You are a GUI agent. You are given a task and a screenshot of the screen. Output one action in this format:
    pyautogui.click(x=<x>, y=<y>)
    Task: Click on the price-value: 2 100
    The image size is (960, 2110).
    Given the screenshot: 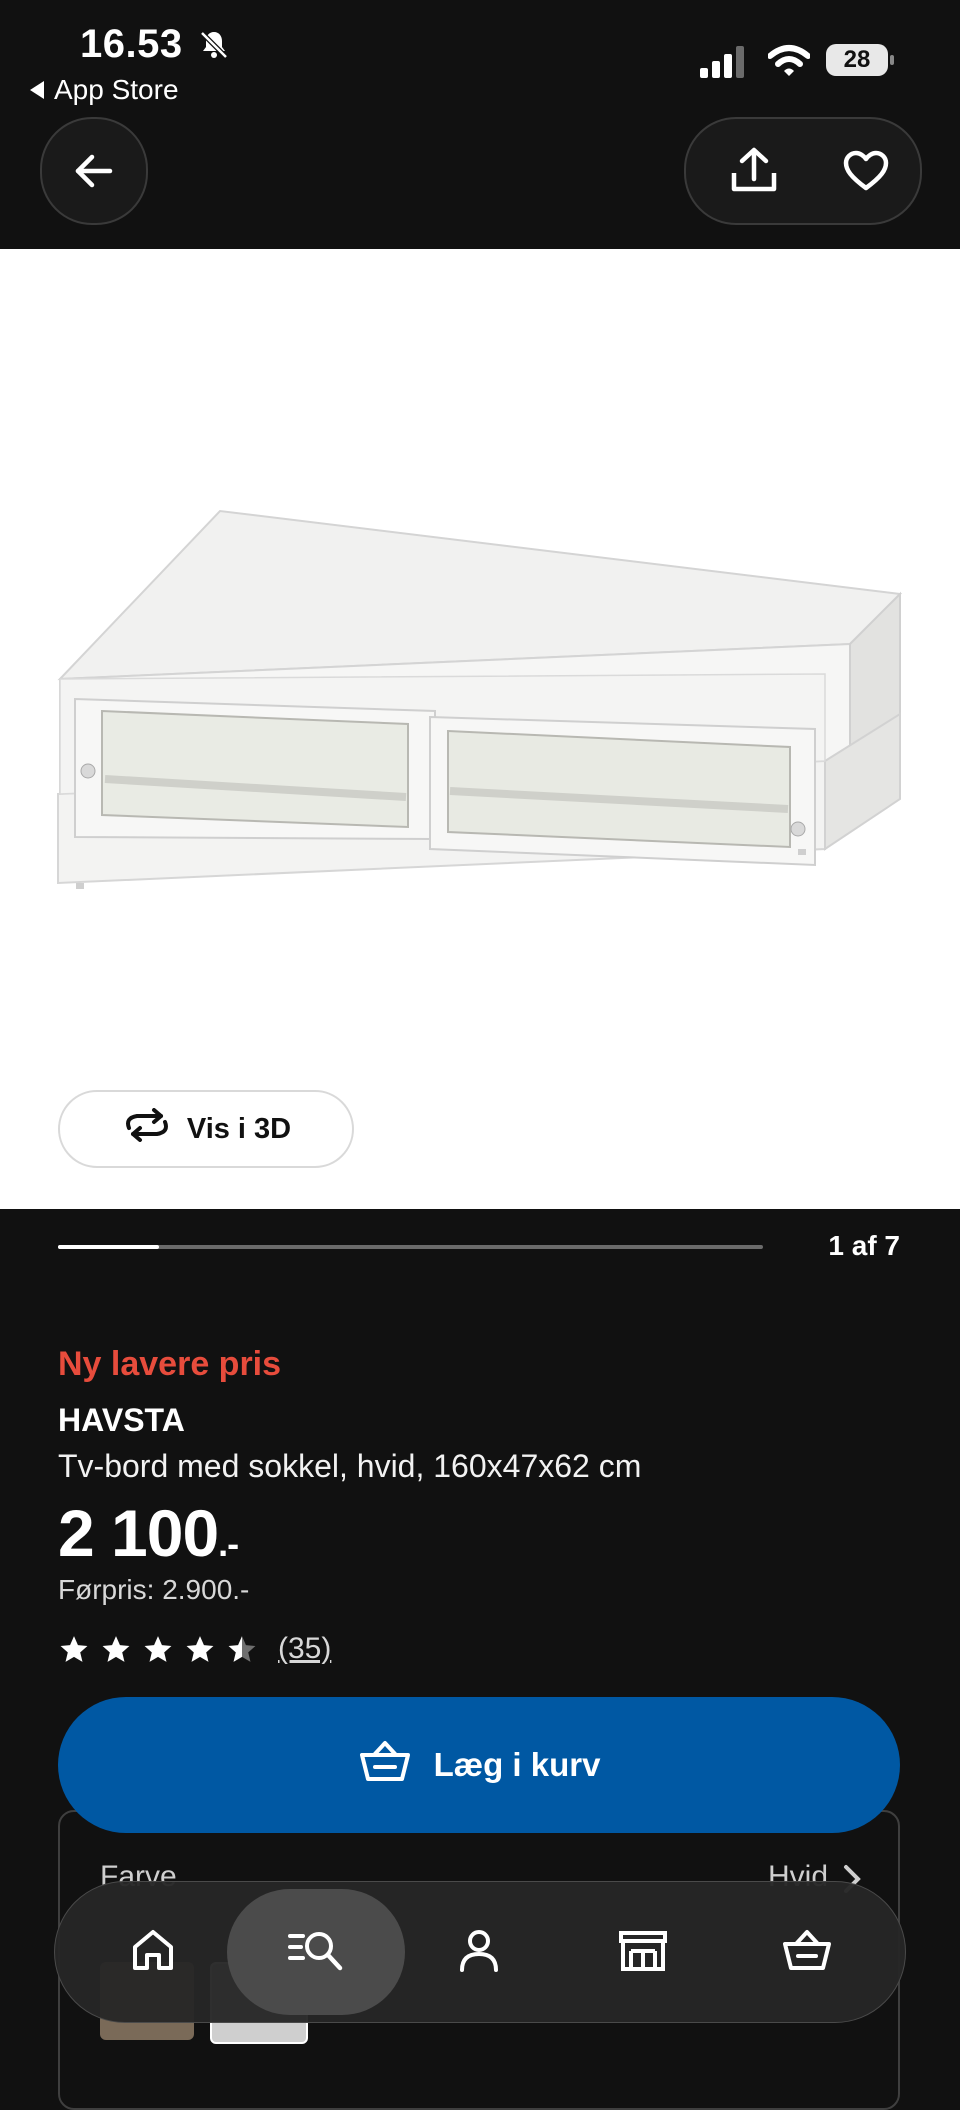 What is the action you would take?
    pyautogui.click(x=138, y=1533)
    